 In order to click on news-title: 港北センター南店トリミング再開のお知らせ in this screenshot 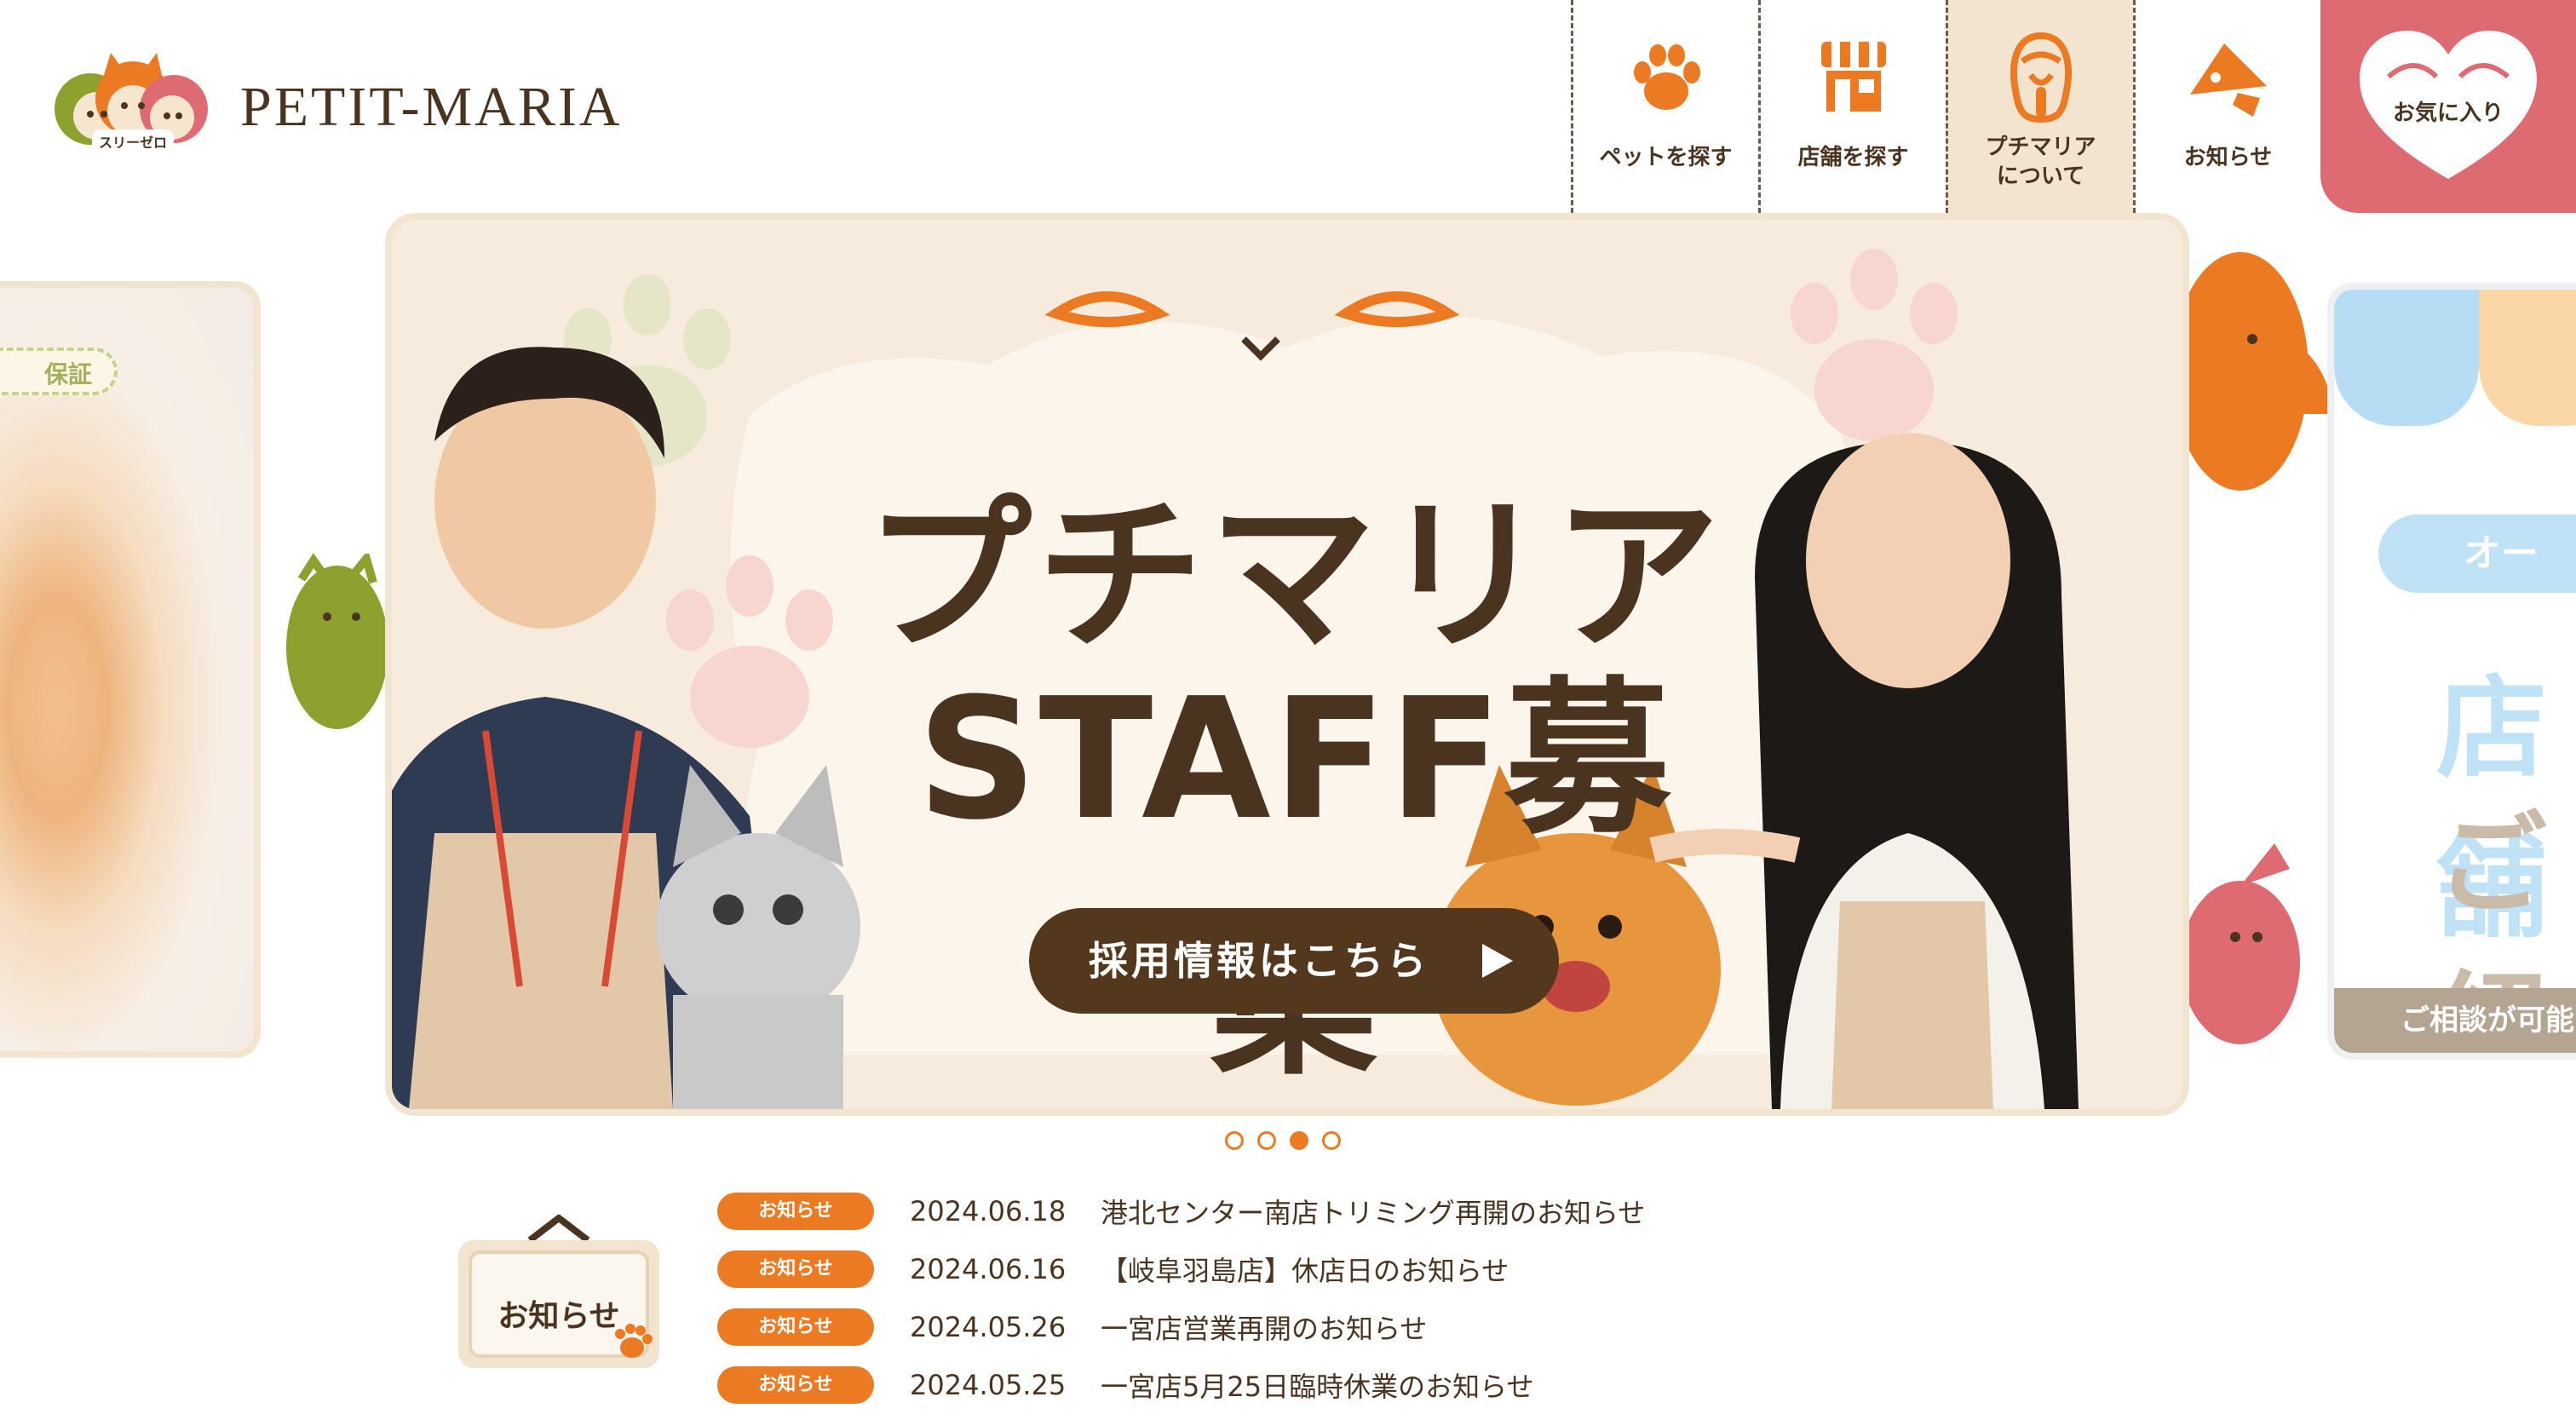, I will do `click(1373, 1211)`.